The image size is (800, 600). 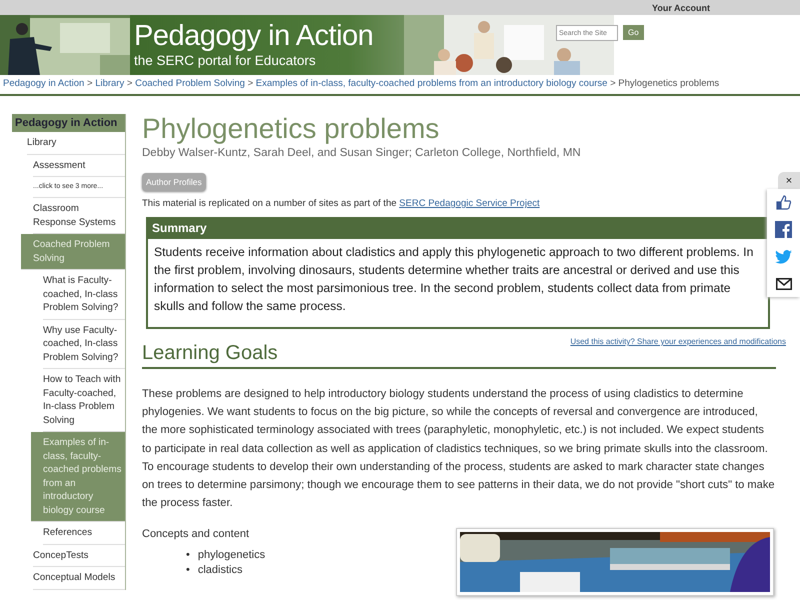 I want to click on sidebar-item: Conceptual Models, so click(x=79, y=578).